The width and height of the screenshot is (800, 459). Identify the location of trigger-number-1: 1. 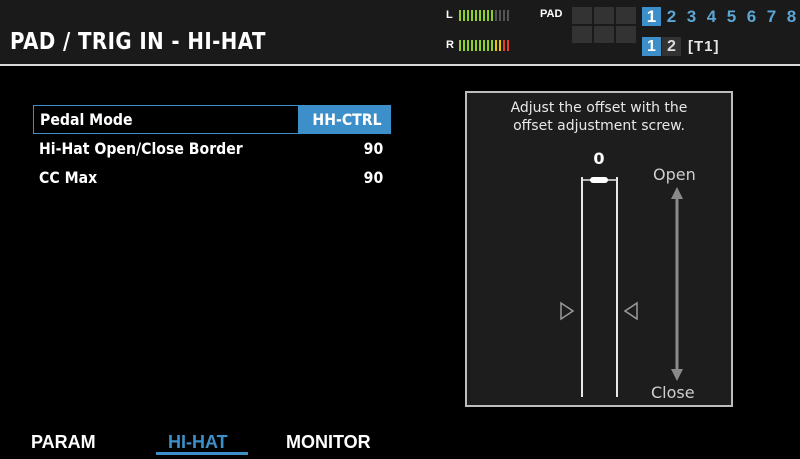
(651, 46).